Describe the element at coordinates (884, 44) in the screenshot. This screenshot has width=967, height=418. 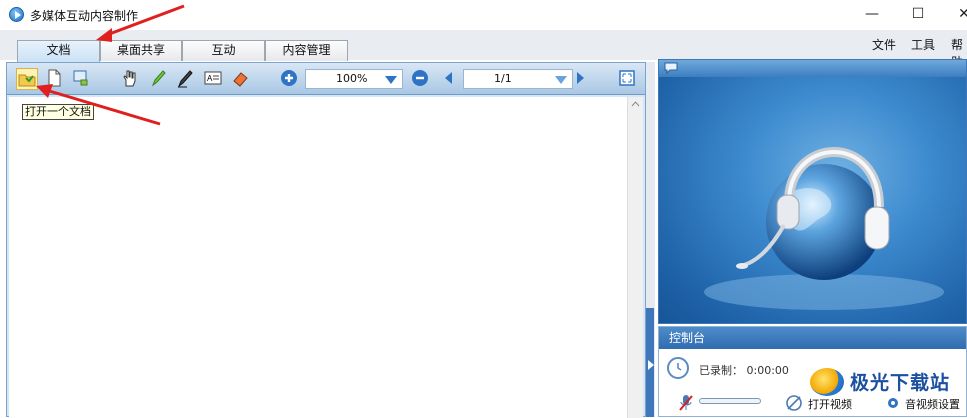
I see `menu-file: 文件` at that location.